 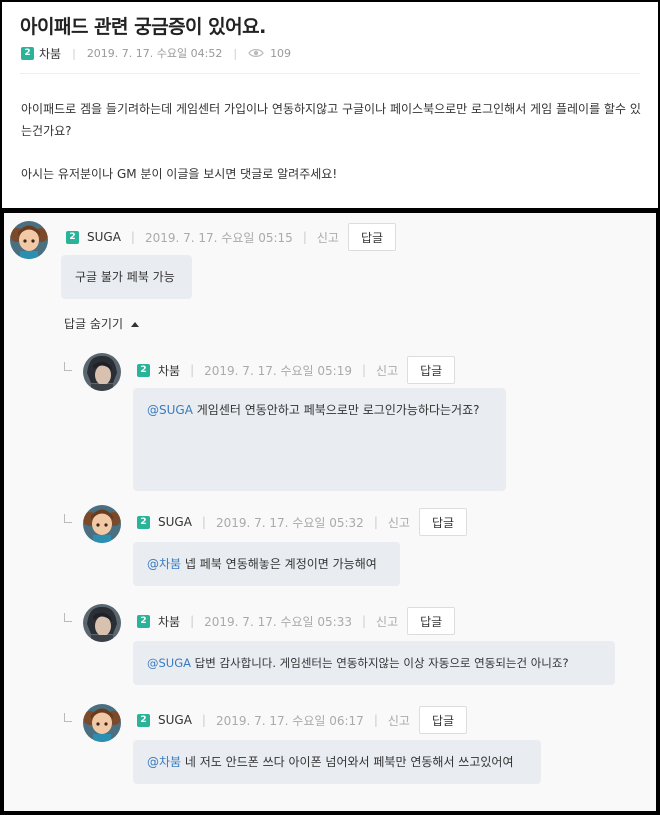 What do you see at coordinates (179, 174) in the screenshot?
I see `post-body-paragraph: 아시는 유저분이나 GM 분이 이글을 보시면 댓글로 알려주세요!` at bounding box center [179, 174].